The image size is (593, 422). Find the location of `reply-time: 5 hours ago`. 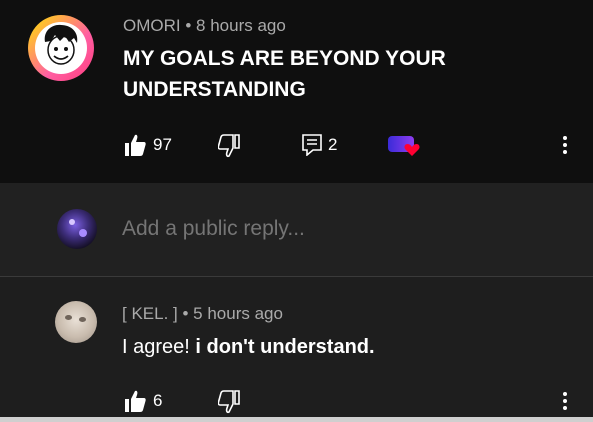

reply-time: 5 hours ago is located at coordinates (238, 313).